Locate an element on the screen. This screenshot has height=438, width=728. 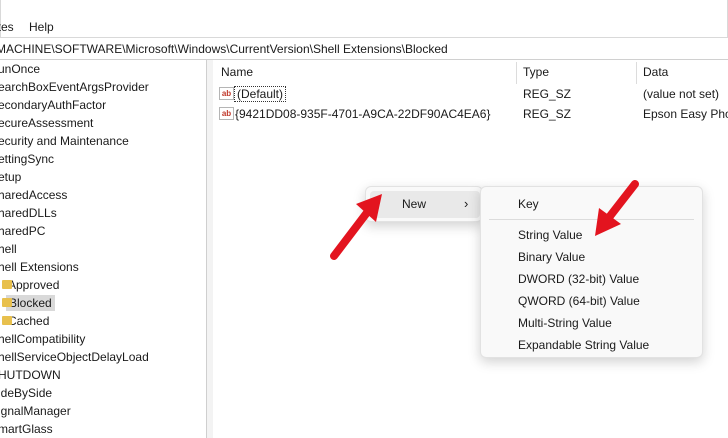
tree-item-secondaryauthfactor: econdaryAuthFactor is located at coordinates (53, 105).